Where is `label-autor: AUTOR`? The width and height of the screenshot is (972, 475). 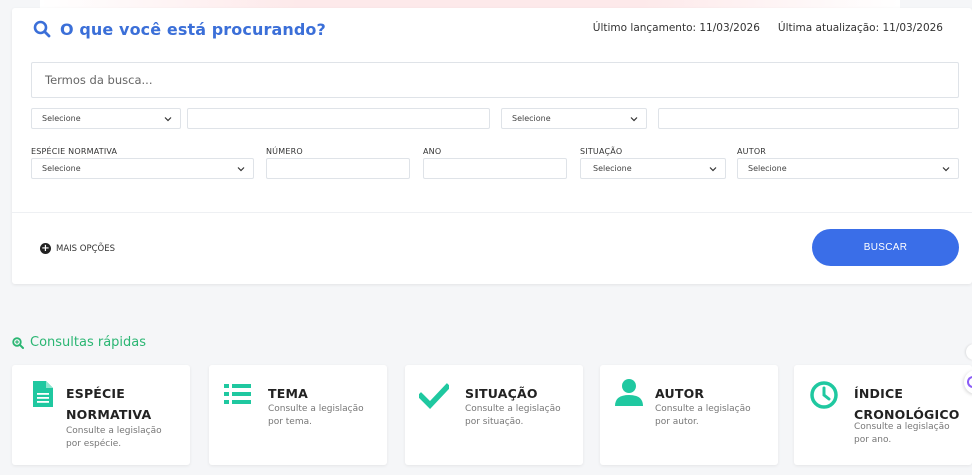
label-autor: AUTOR is located at coordinates (752, 151).